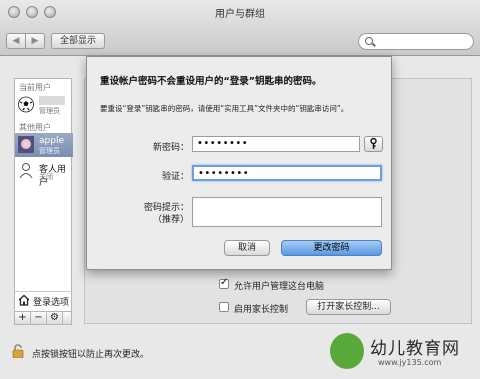  Describe the element at coordinates (240, 28) in the screenshot. I see `title-bar: 用户与群组 ◀ ▶ 全部显示` at that location.